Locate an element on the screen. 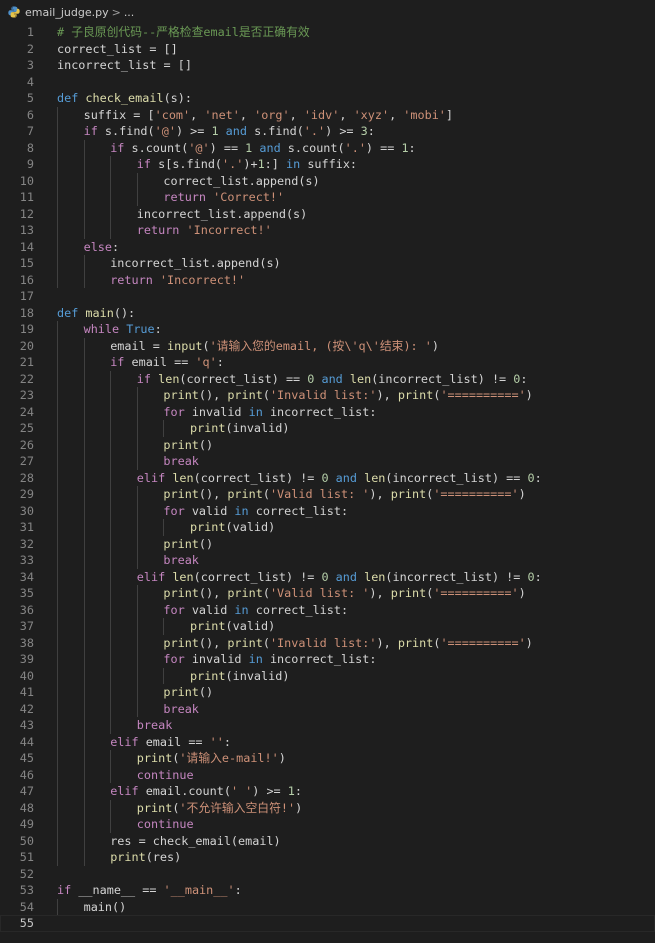 The width and height of the screenshot is (655, 943). code-line: 47 elif email.count(' ') >= 1: is located at coordinates (327, 791).